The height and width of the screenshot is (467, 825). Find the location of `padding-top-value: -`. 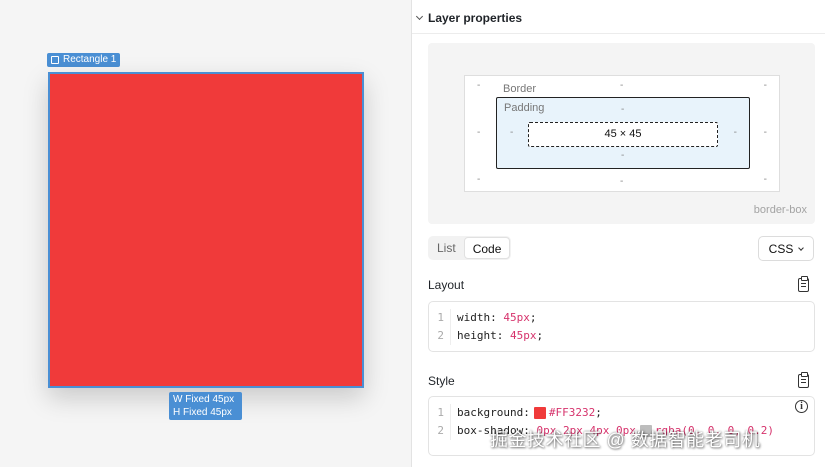

padding-top-value: - is located at coordinates (623, 109).